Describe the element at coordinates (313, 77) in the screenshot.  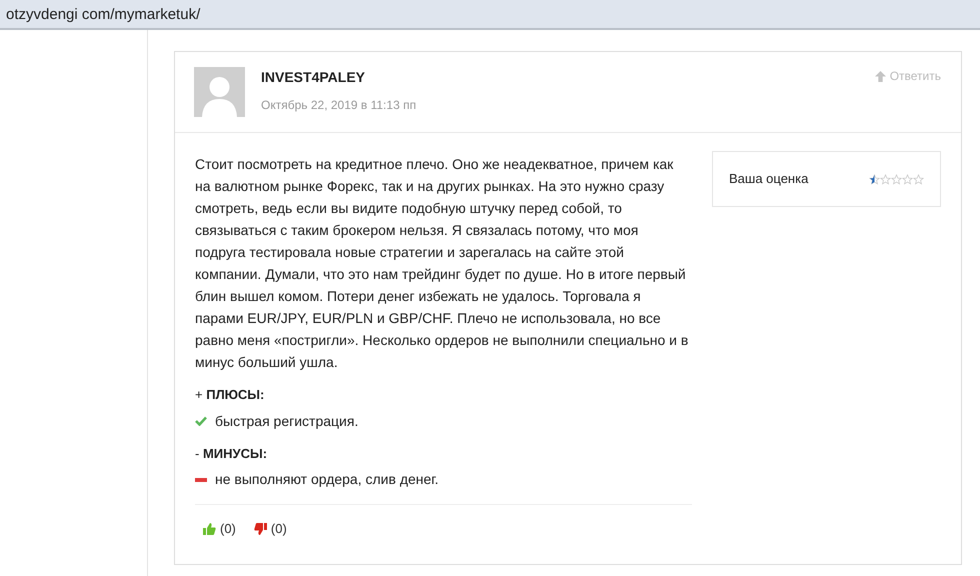
I see `author-name: INVEST4PALEY` at that location.